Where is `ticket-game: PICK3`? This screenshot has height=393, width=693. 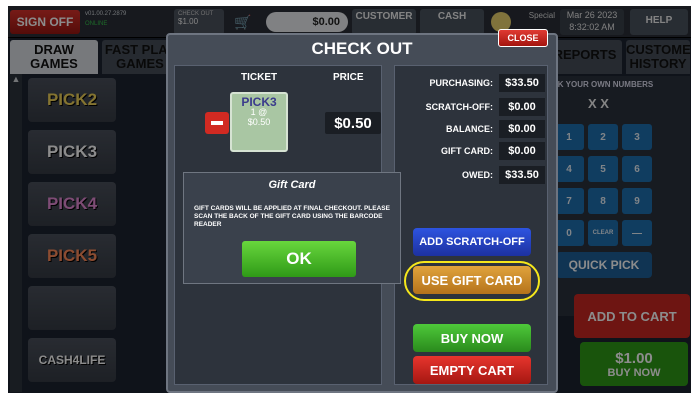 ticket-game: PICK3 is located at coordinates (259, 102).